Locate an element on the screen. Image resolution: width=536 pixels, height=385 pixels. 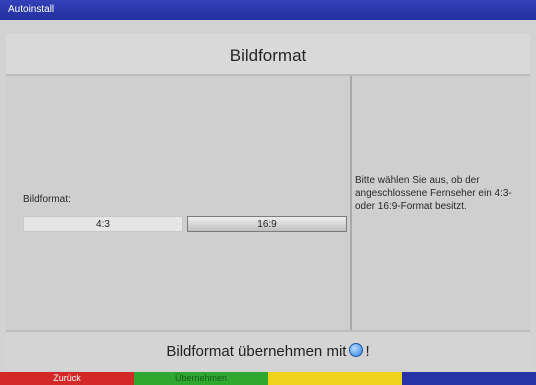
green-key-apply: Übernehmen is located at coordinates (201, 378).